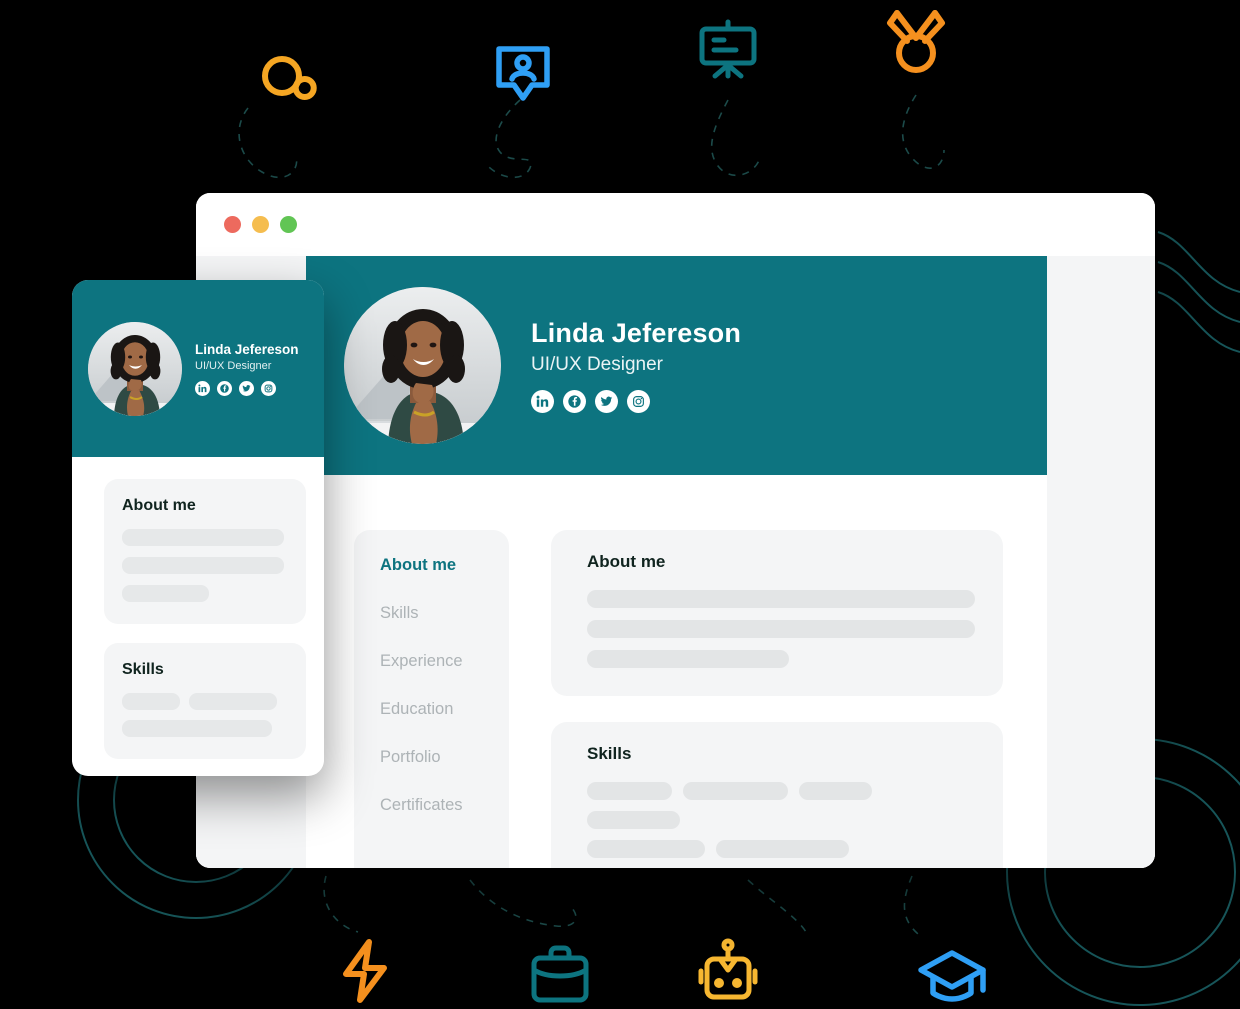  I want to click on right-gutter, so click(1101, 562).